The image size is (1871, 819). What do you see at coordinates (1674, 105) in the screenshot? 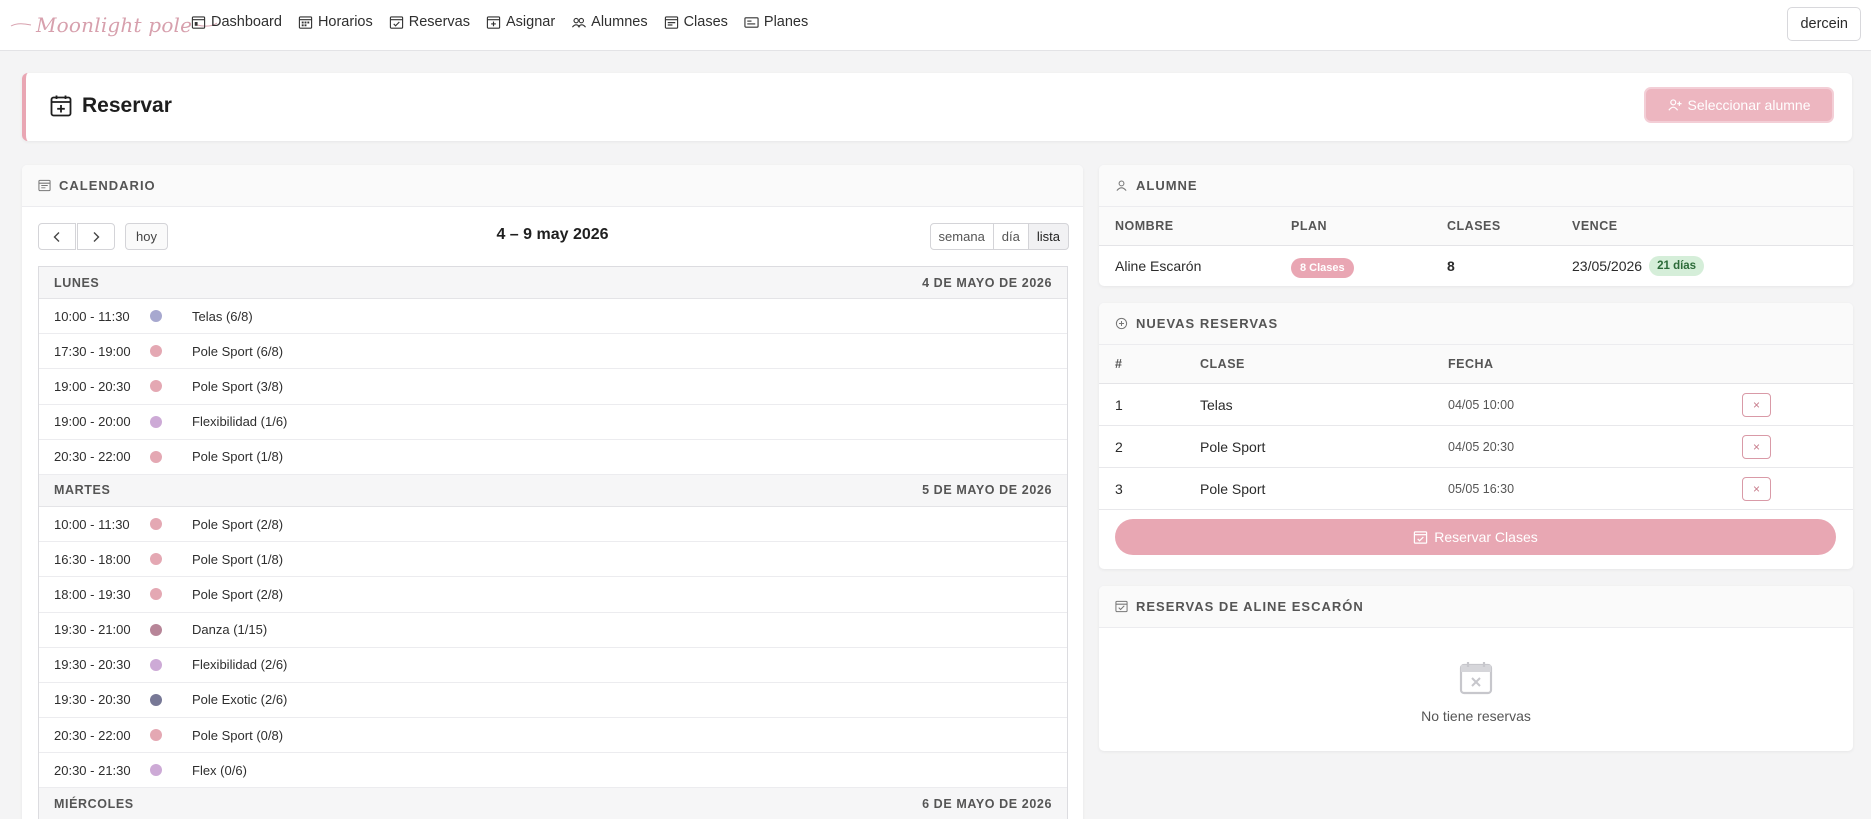
I see `user-plus-icon` at bounding box center [1674, 105].